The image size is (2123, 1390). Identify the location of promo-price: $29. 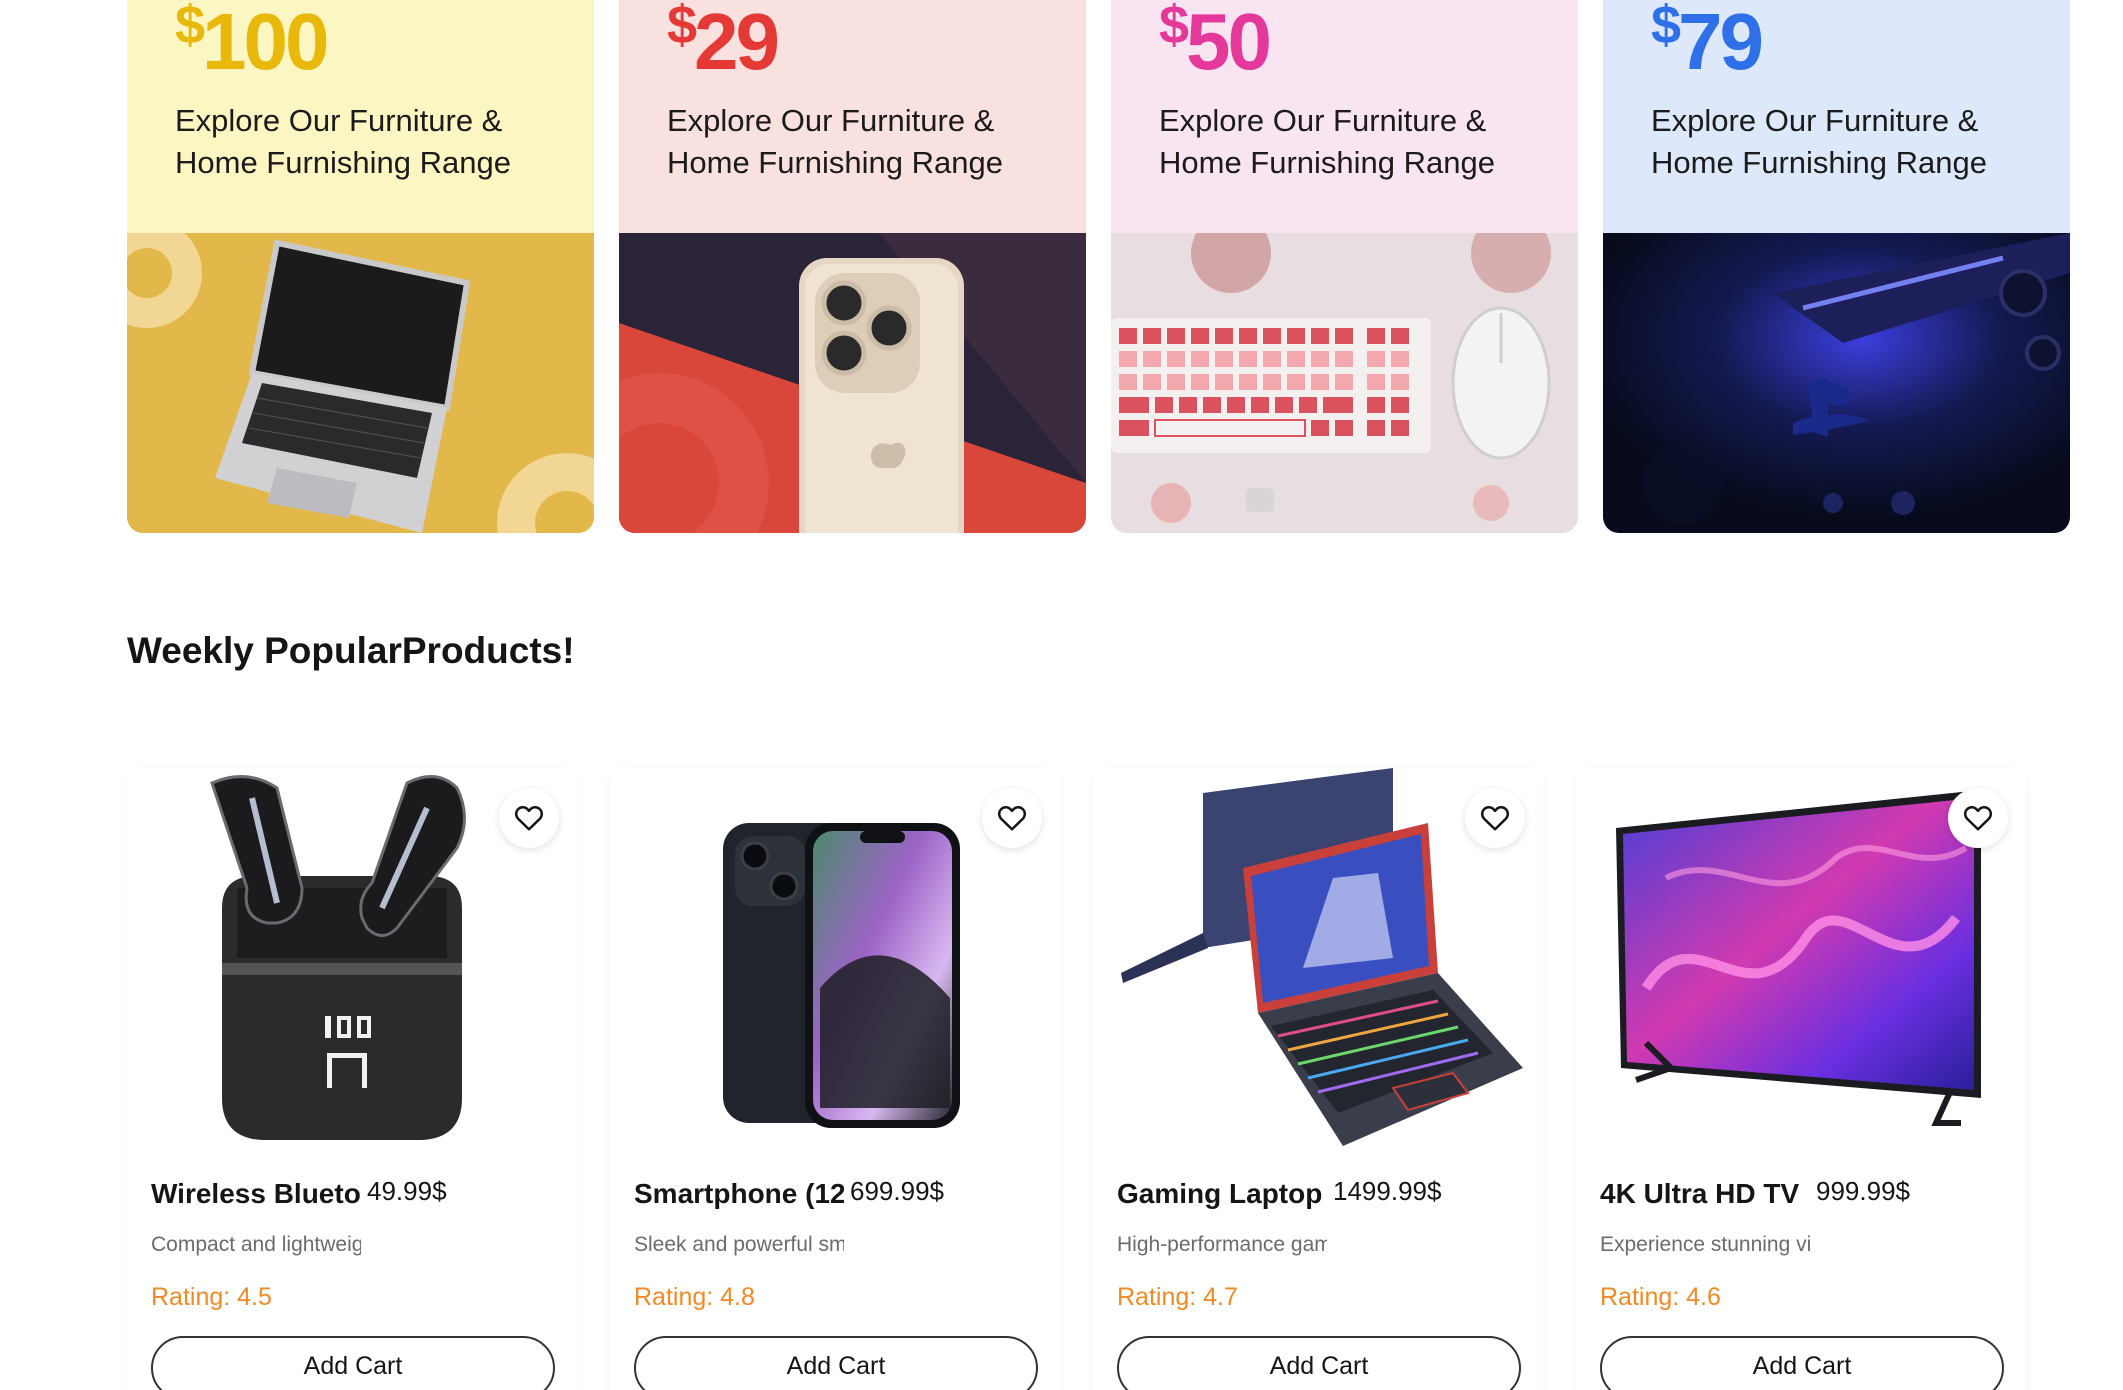
(723, 41).